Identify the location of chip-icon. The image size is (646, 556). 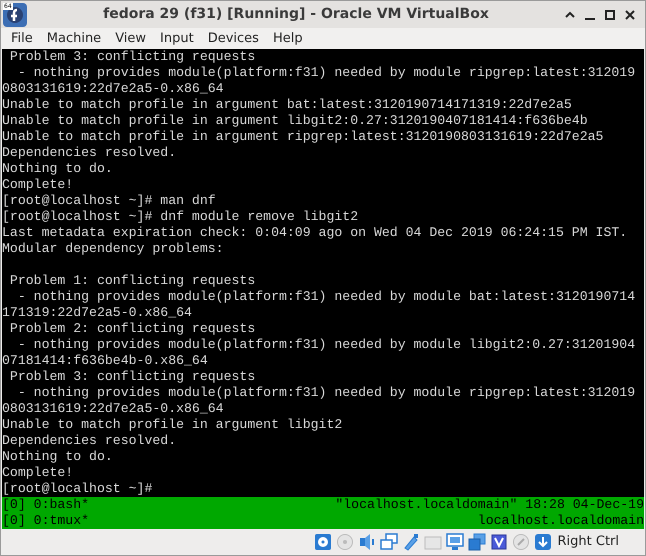
(499, 542).